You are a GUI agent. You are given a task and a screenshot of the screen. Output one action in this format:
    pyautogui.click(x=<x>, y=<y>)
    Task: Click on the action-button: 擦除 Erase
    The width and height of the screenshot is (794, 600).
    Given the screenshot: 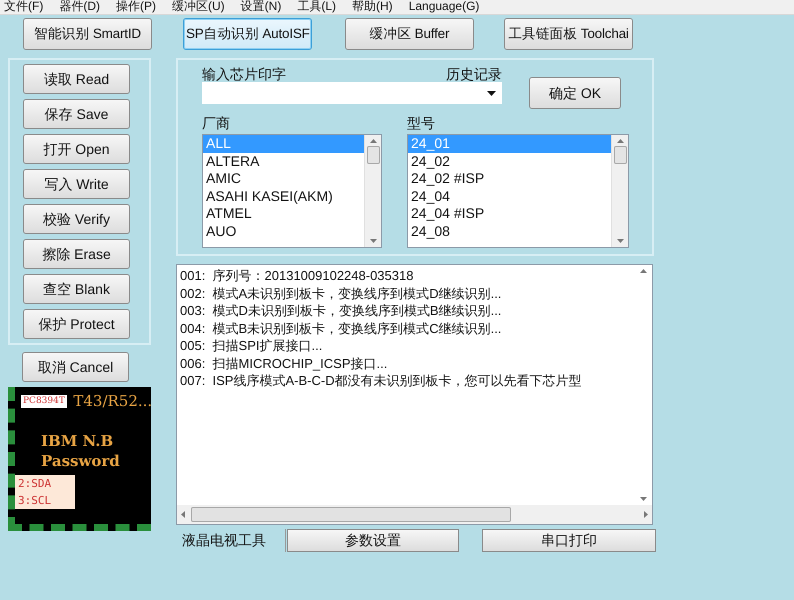 What is the action you would take?
    pyautogui.click(x=76, y=254)
    